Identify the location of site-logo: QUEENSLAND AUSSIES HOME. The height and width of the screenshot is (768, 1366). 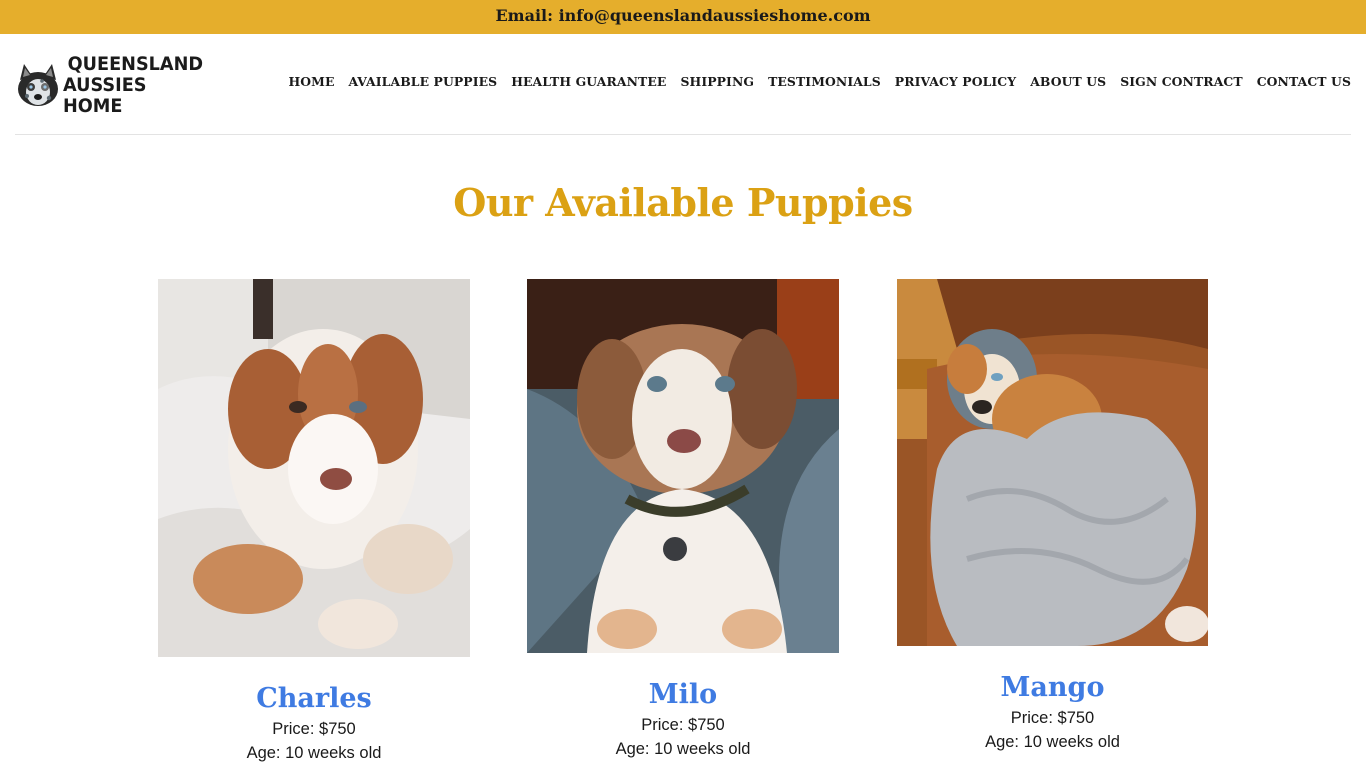
(115, 84).